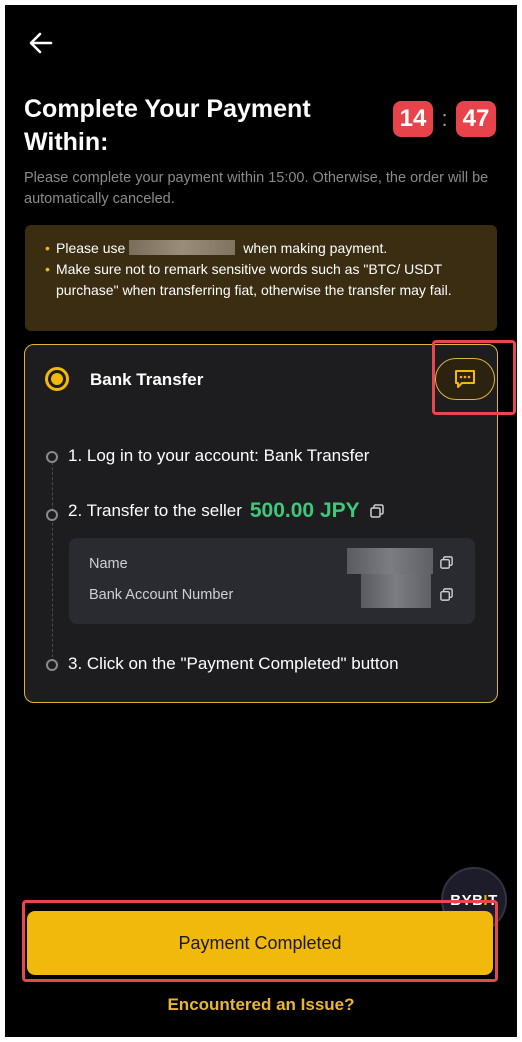  What do you see at coordinates (167, 125) in the screenshot?
I see `page-title: Complete Your Payment Within:` at bounding box center [167, 125].